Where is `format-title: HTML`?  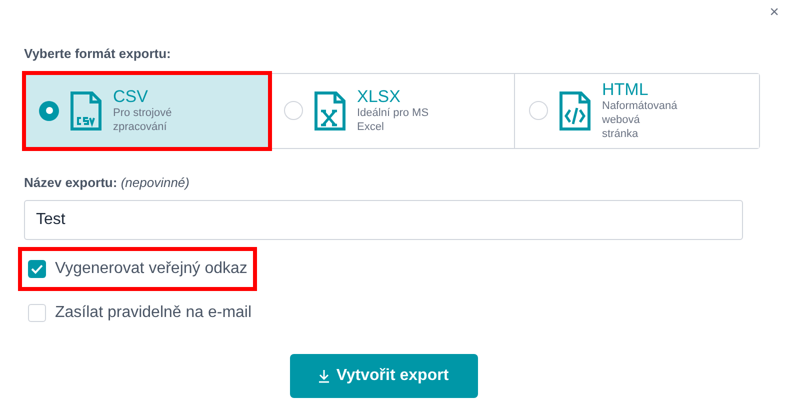 format-title: HTML is located at coordinates (626, 89).